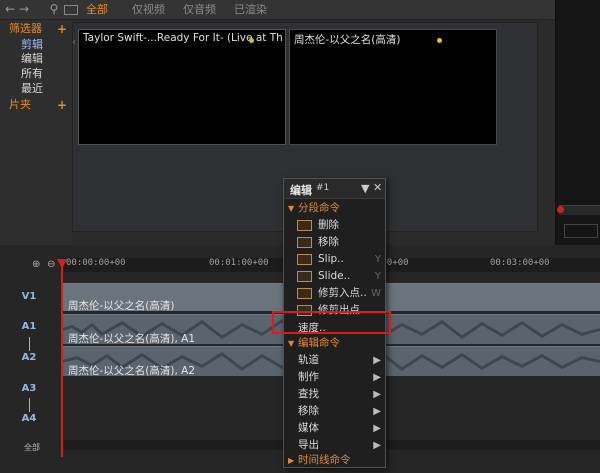 The image size is (600, 473). I want to click on preview-playhead, so click(560, 209).